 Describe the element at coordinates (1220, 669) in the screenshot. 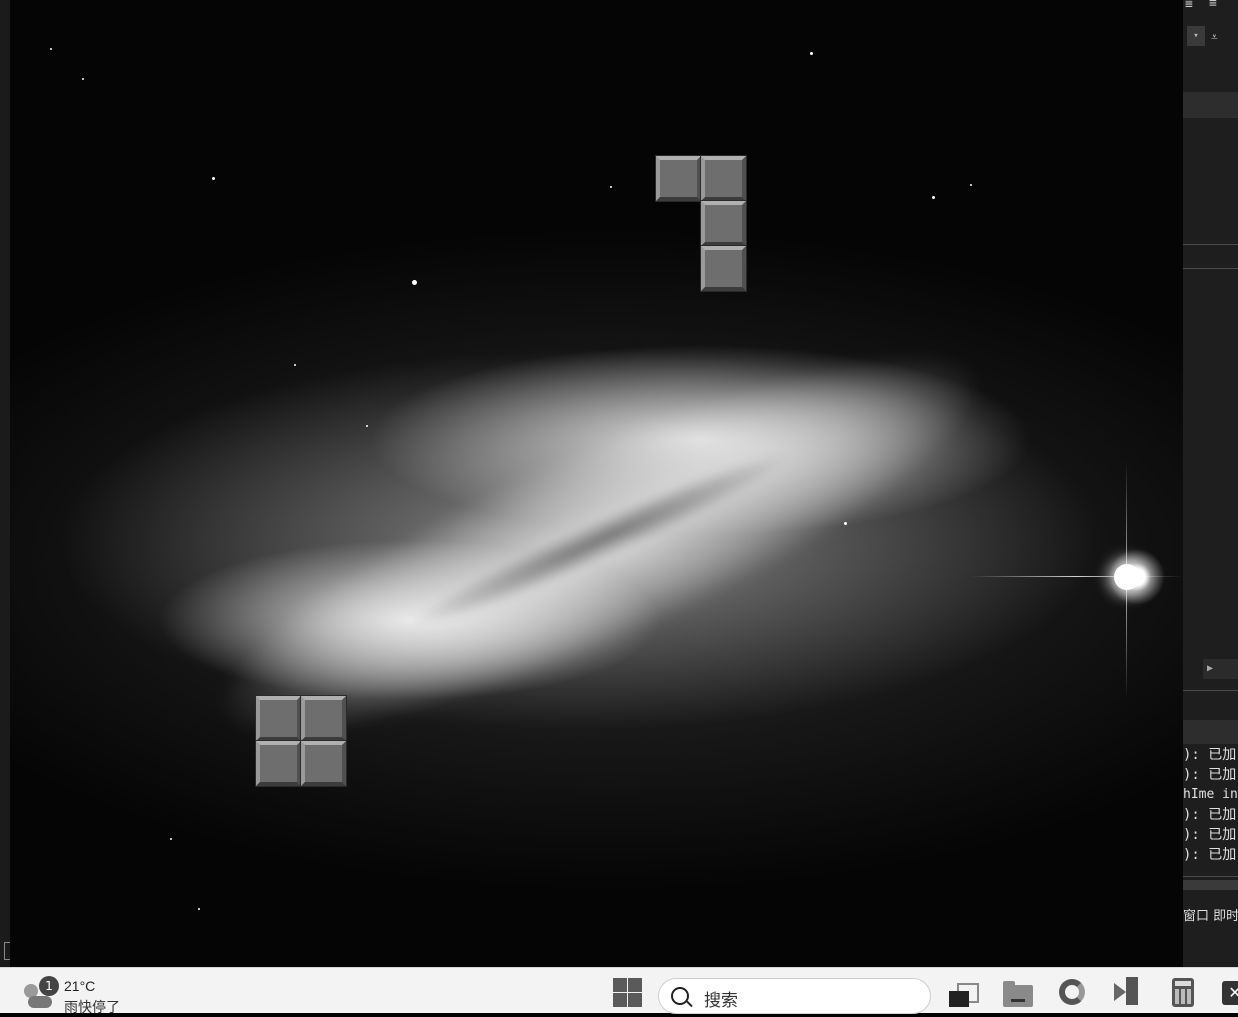

I see `scroll-right-icon: ▶` at that location.